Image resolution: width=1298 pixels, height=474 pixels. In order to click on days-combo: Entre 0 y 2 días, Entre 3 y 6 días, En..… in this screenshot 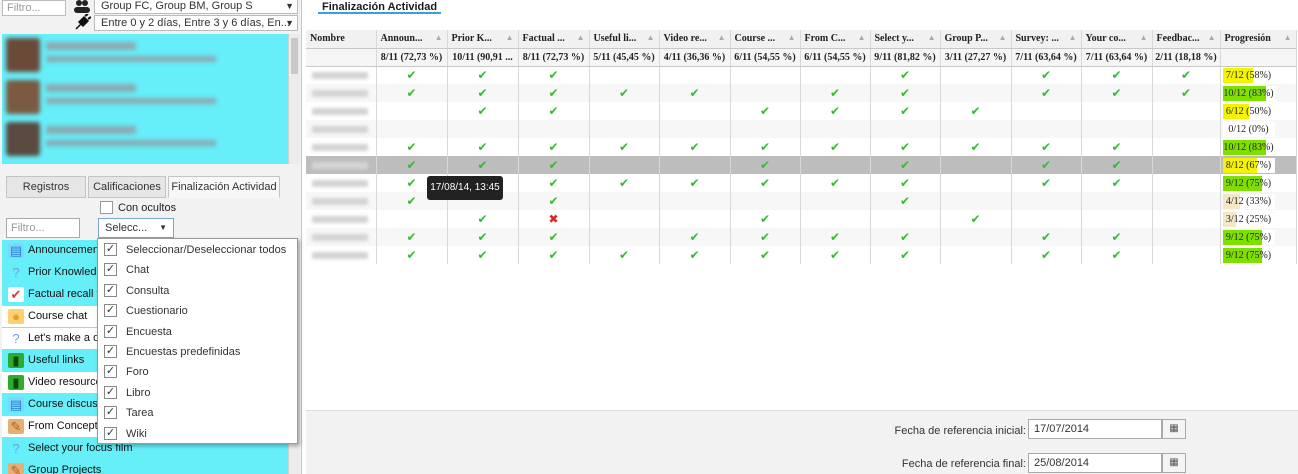, I will do `click(196, 23)`.